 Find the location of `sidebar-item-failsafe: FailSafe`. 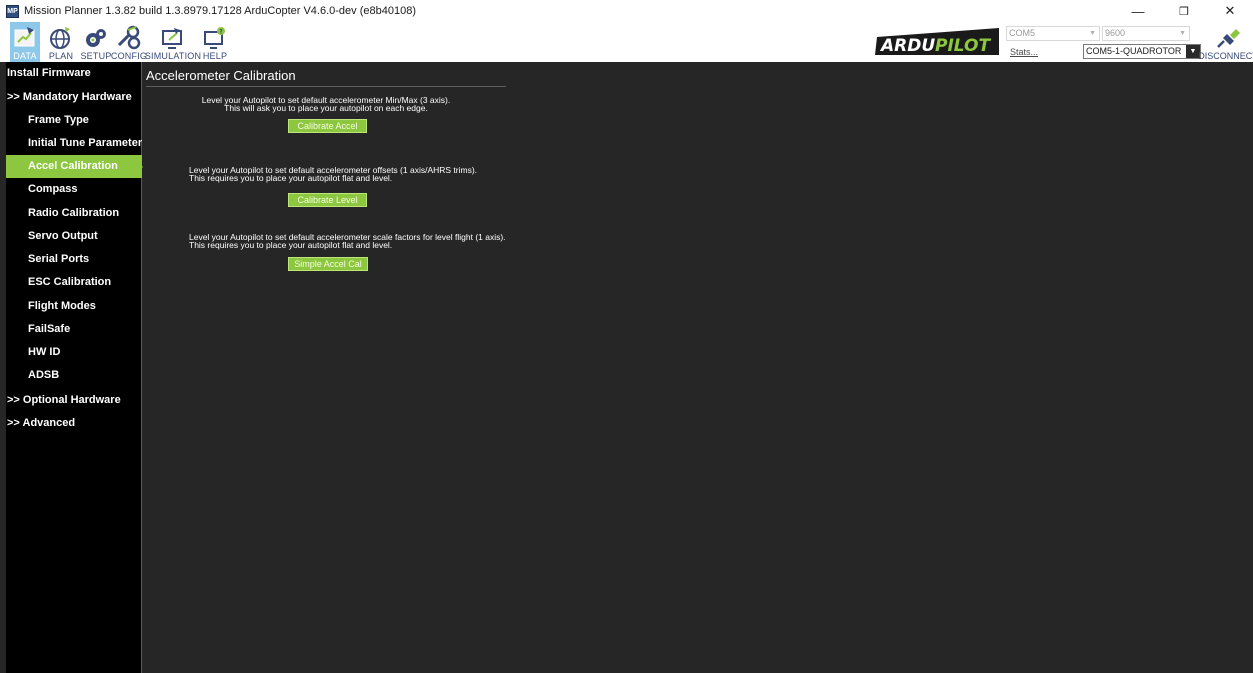

sidebar-item-failsafe: FailSafe is located at coordinates (74, 329).